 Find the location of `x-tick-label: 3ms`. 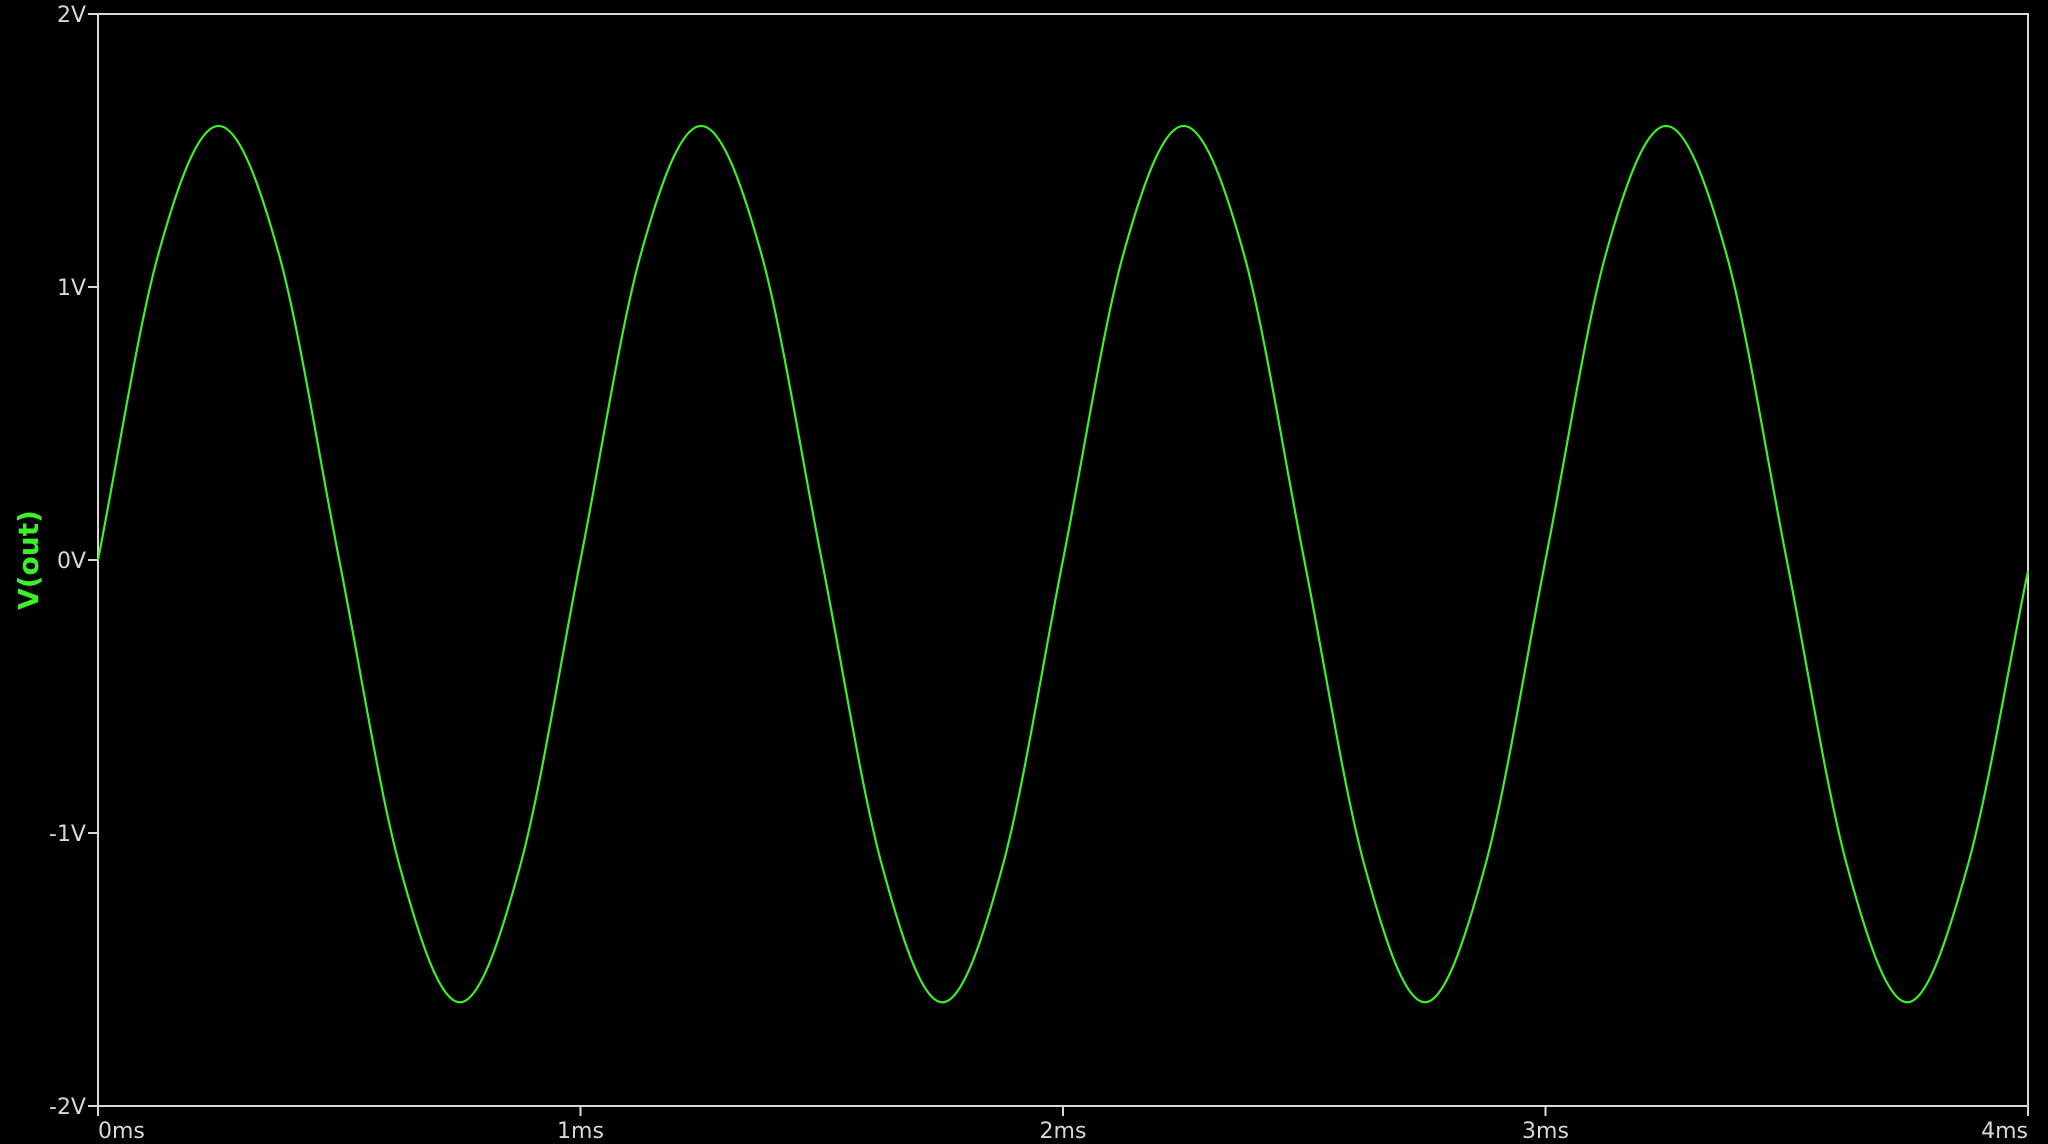

x-tick-label: 3ms is located at coordinates (1545, 1129).